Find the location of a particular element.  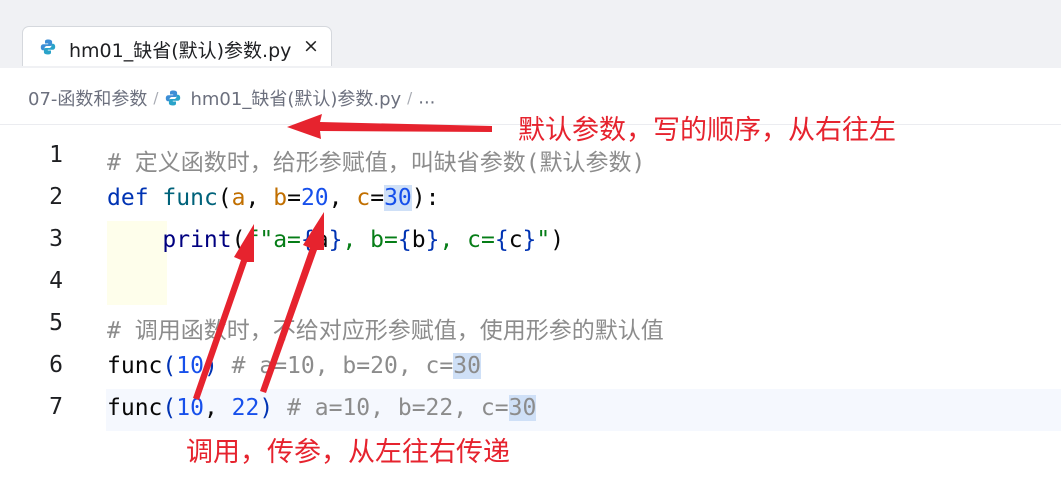

tab-label: hm01_缺省(默认)参数.py is located at coordinates (180, 51).